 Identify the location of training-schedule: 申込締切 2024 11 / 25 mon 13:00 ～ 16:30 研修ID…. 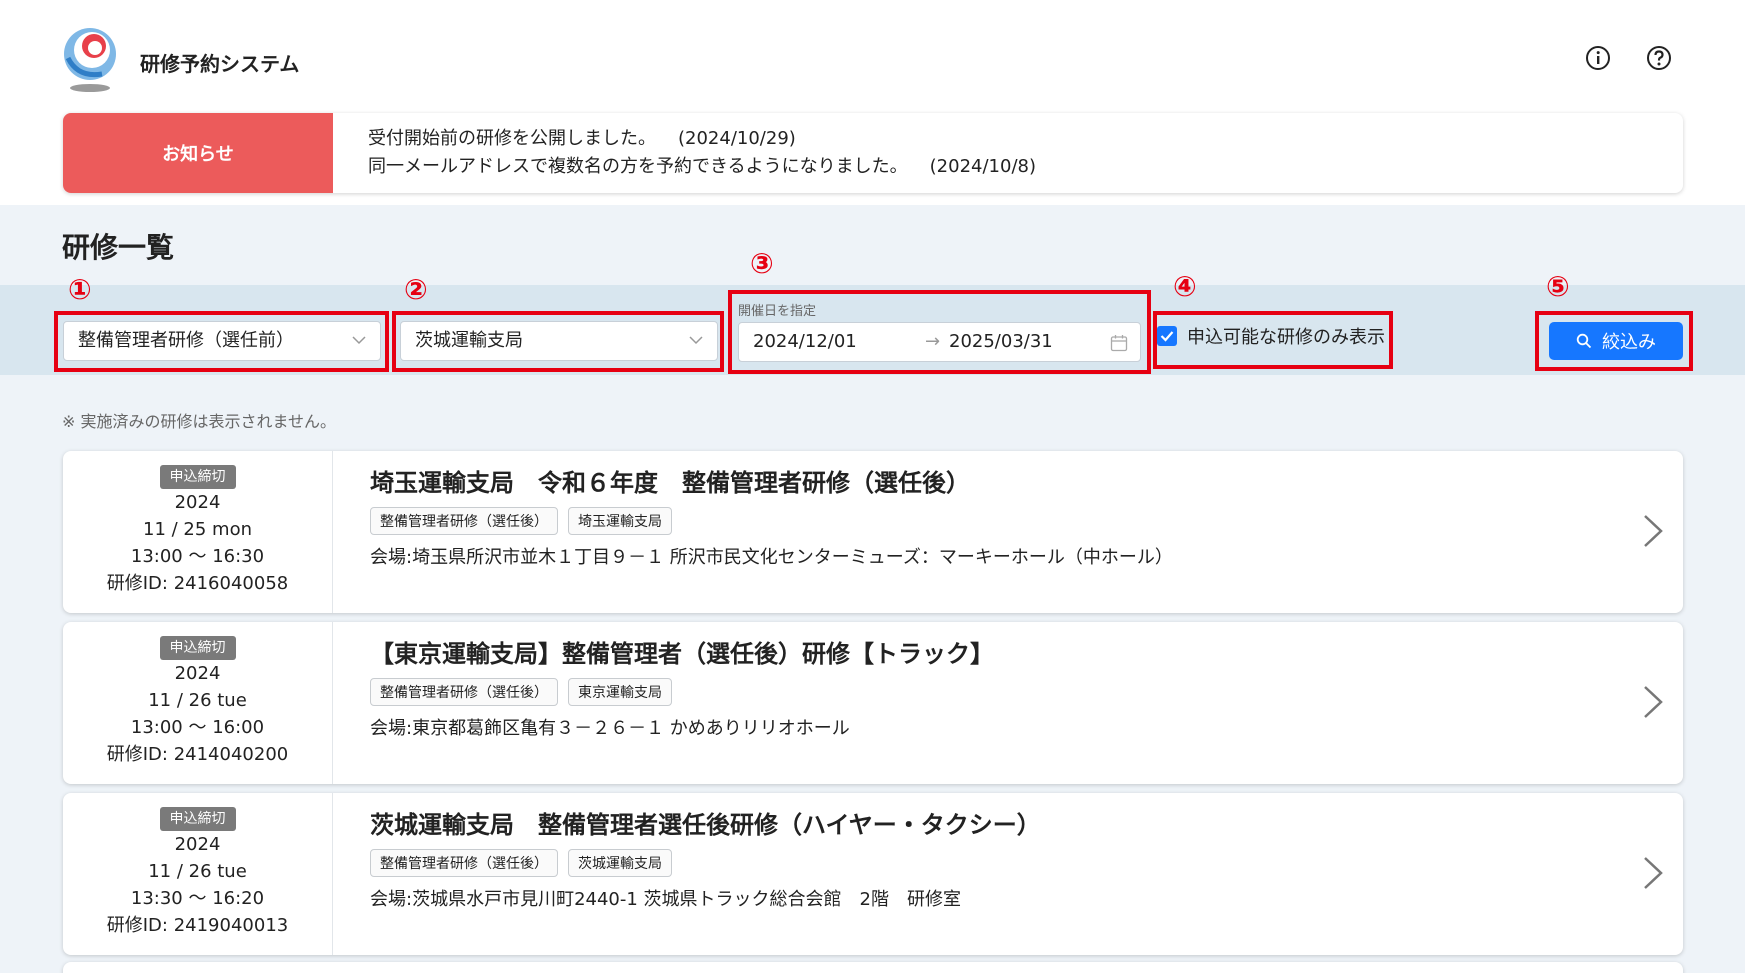
(198, 532).